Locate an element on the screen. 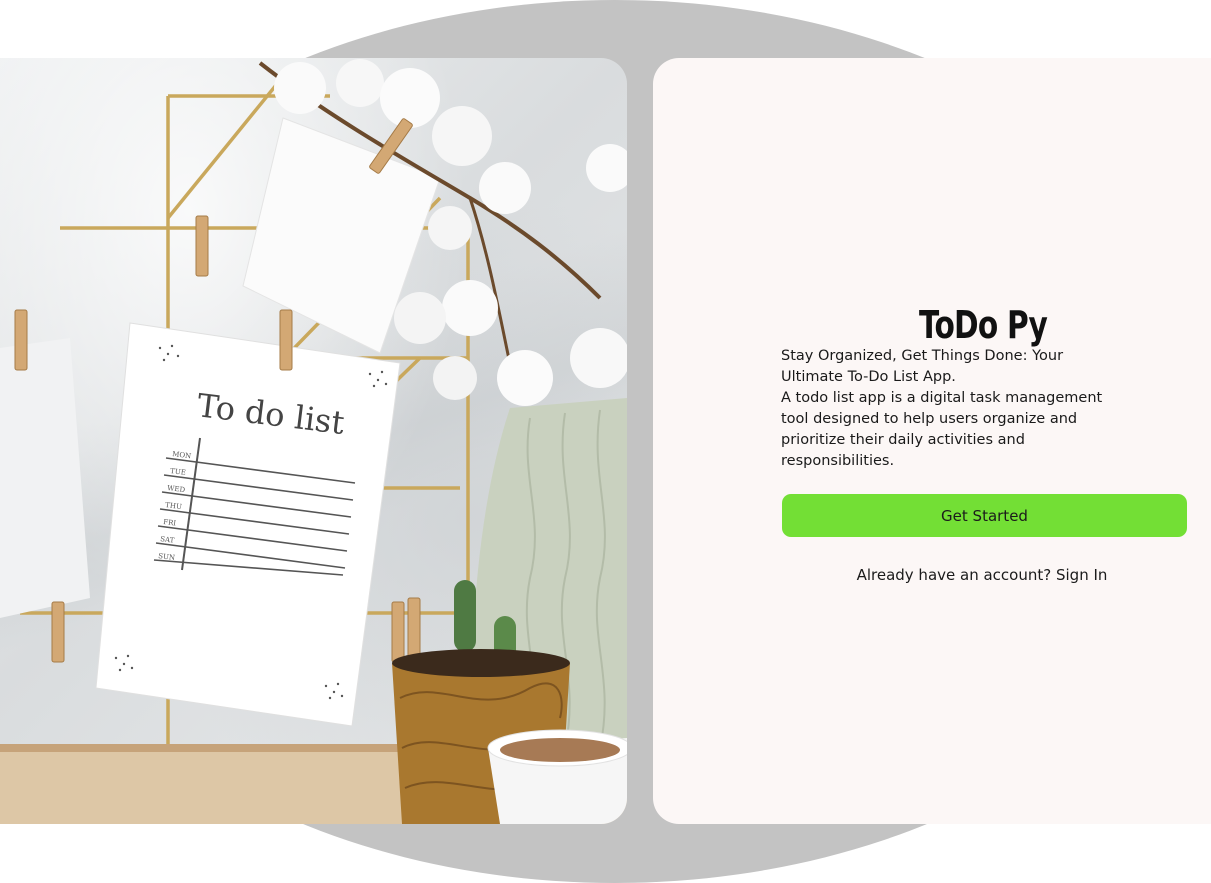  coffee-cup is located at coordinates (557, 776).